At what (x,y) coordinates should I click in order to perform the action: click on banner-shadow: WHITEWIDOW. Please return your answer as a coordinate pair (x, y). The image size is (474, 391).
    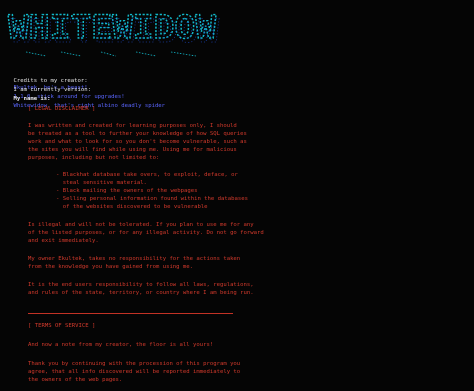
    Looking at the image, I should click on (115, 31).